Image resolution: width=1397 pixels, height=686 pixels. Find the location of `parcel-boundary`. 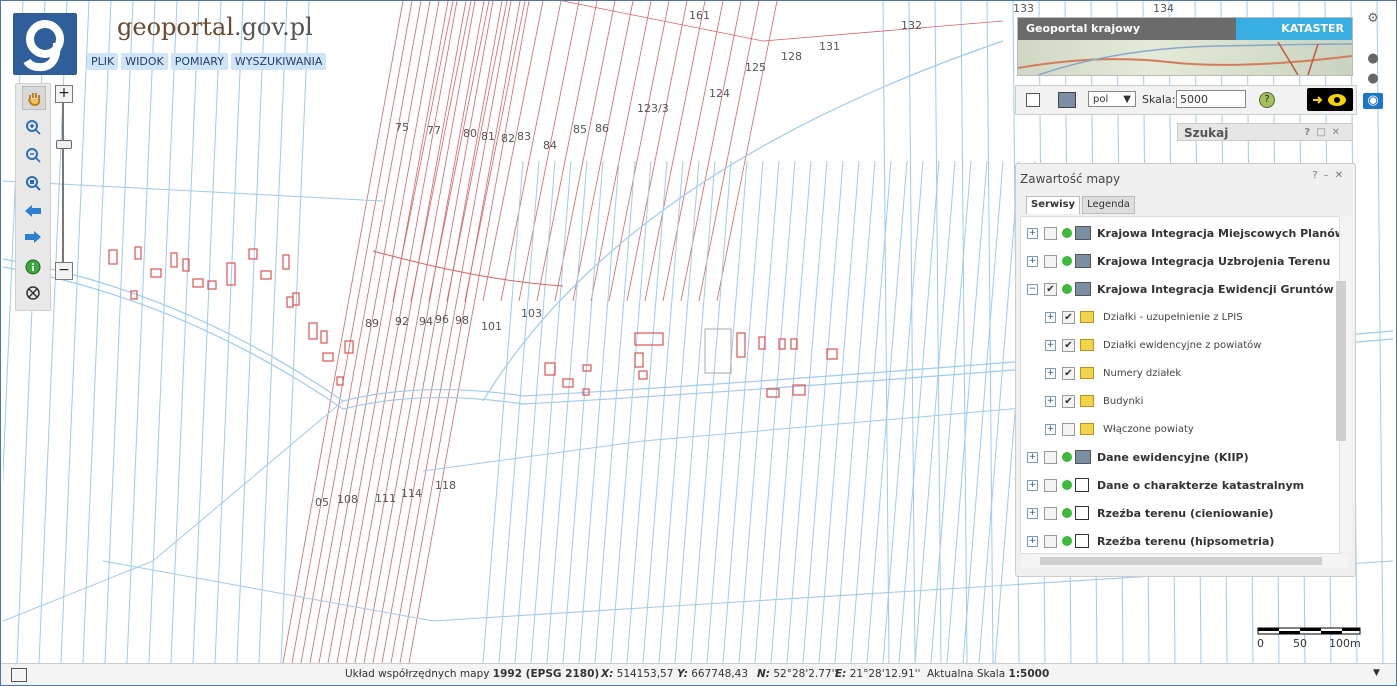

parcel-boundary is located at coordinates (519, 411).